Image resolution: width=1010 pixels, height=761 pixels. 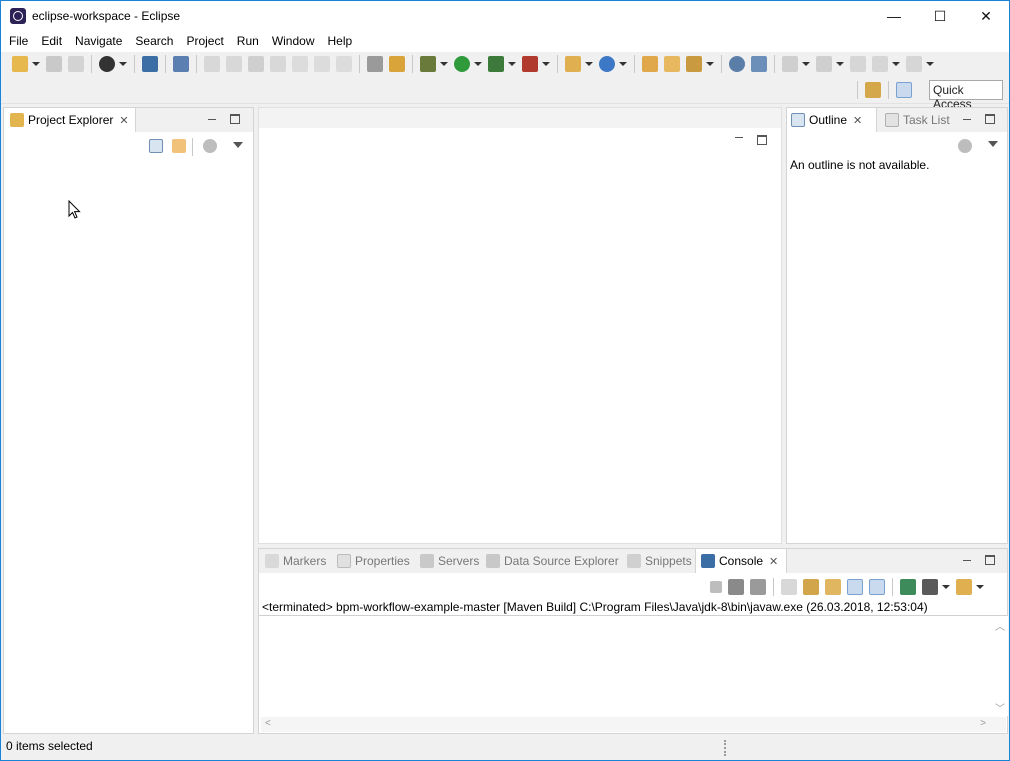 I want to click on pin-editor-icon, so click(x=759, y=64).